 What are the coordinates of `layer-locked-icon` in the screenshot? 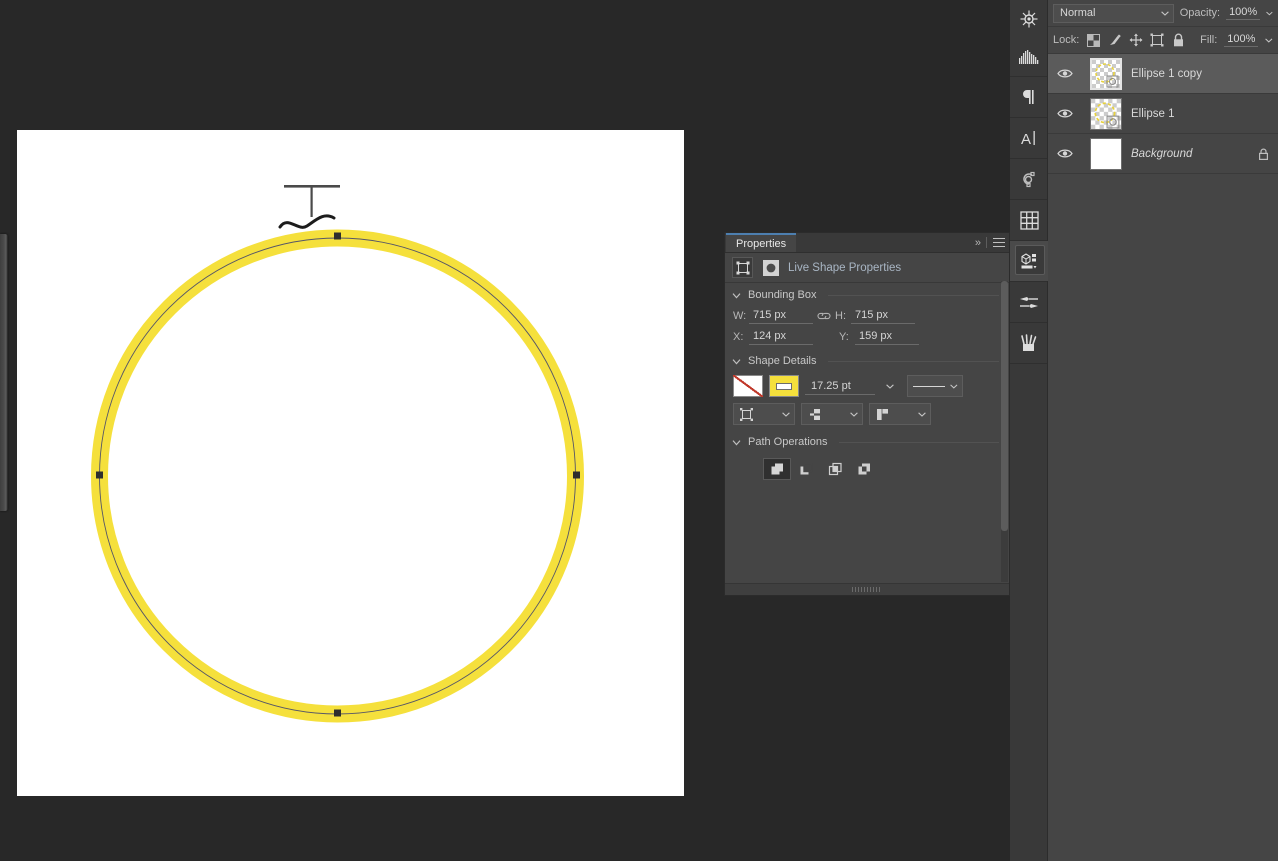 It's located at (1263, 154).